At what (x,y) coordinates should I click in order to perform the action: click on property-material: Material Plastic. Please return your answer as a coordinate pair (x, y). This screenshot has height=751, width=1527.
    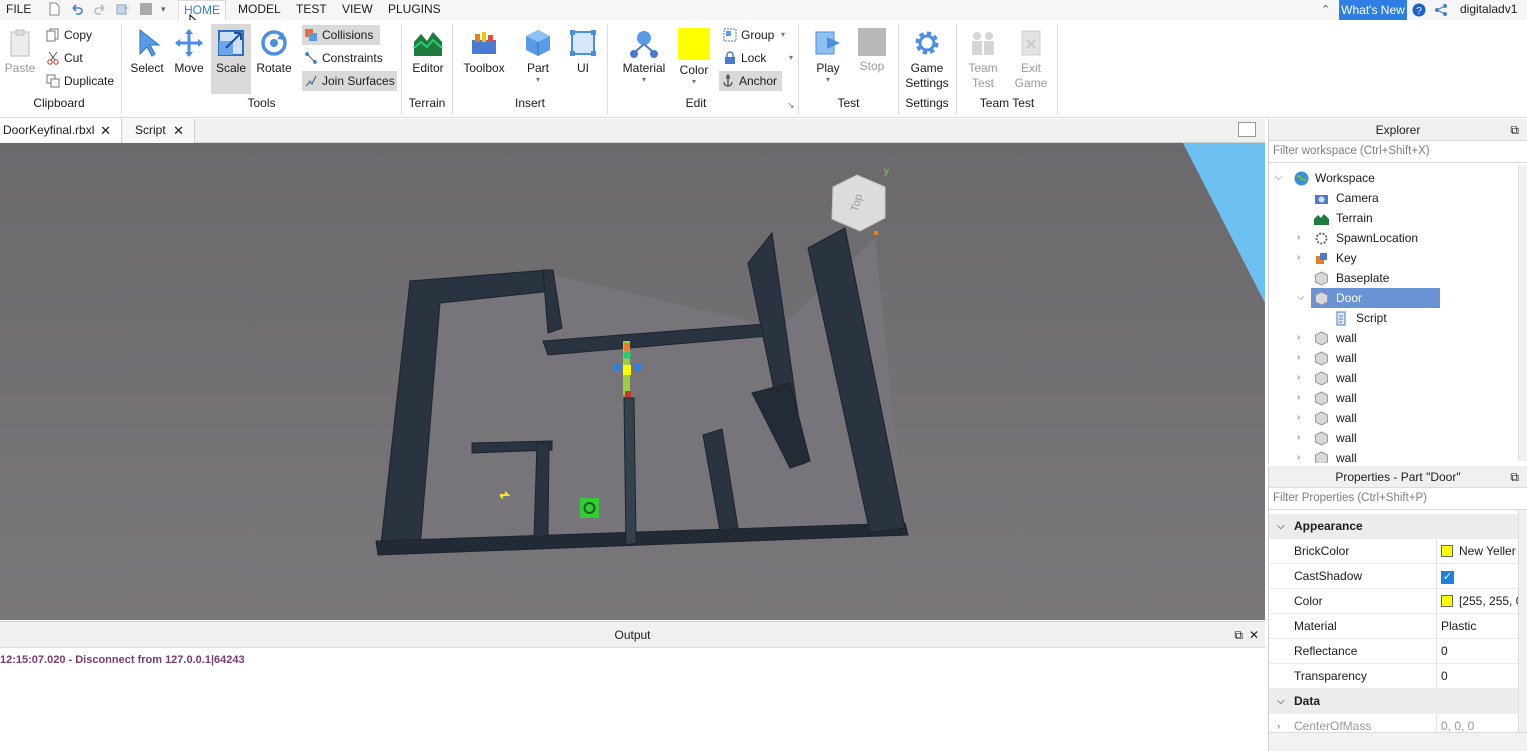
    Looking at the image, I should click on (1398, 626).